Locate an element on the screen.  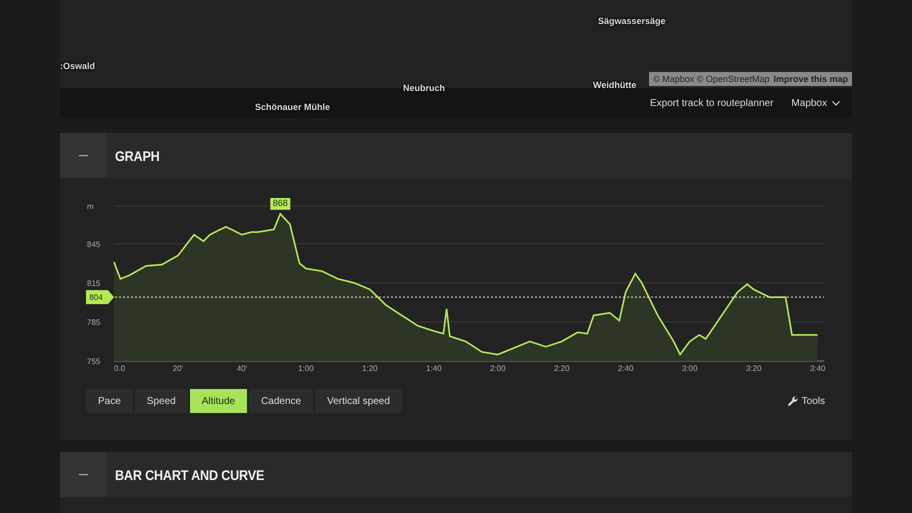
x-tick-label: 3:40 is located at coordinates (818, 368).